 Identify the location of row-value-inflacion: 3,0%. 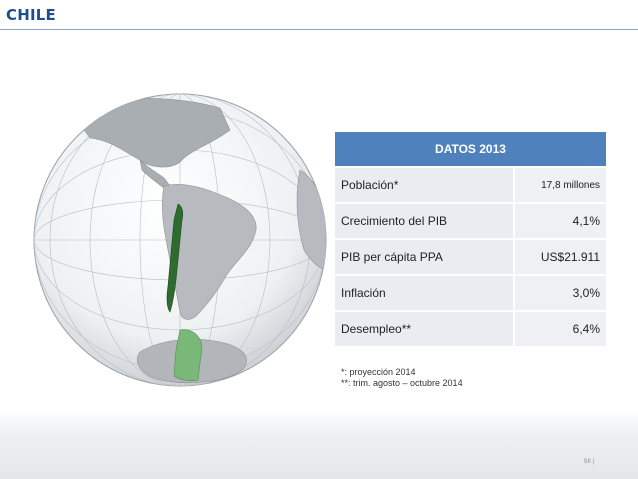
(559, 292).